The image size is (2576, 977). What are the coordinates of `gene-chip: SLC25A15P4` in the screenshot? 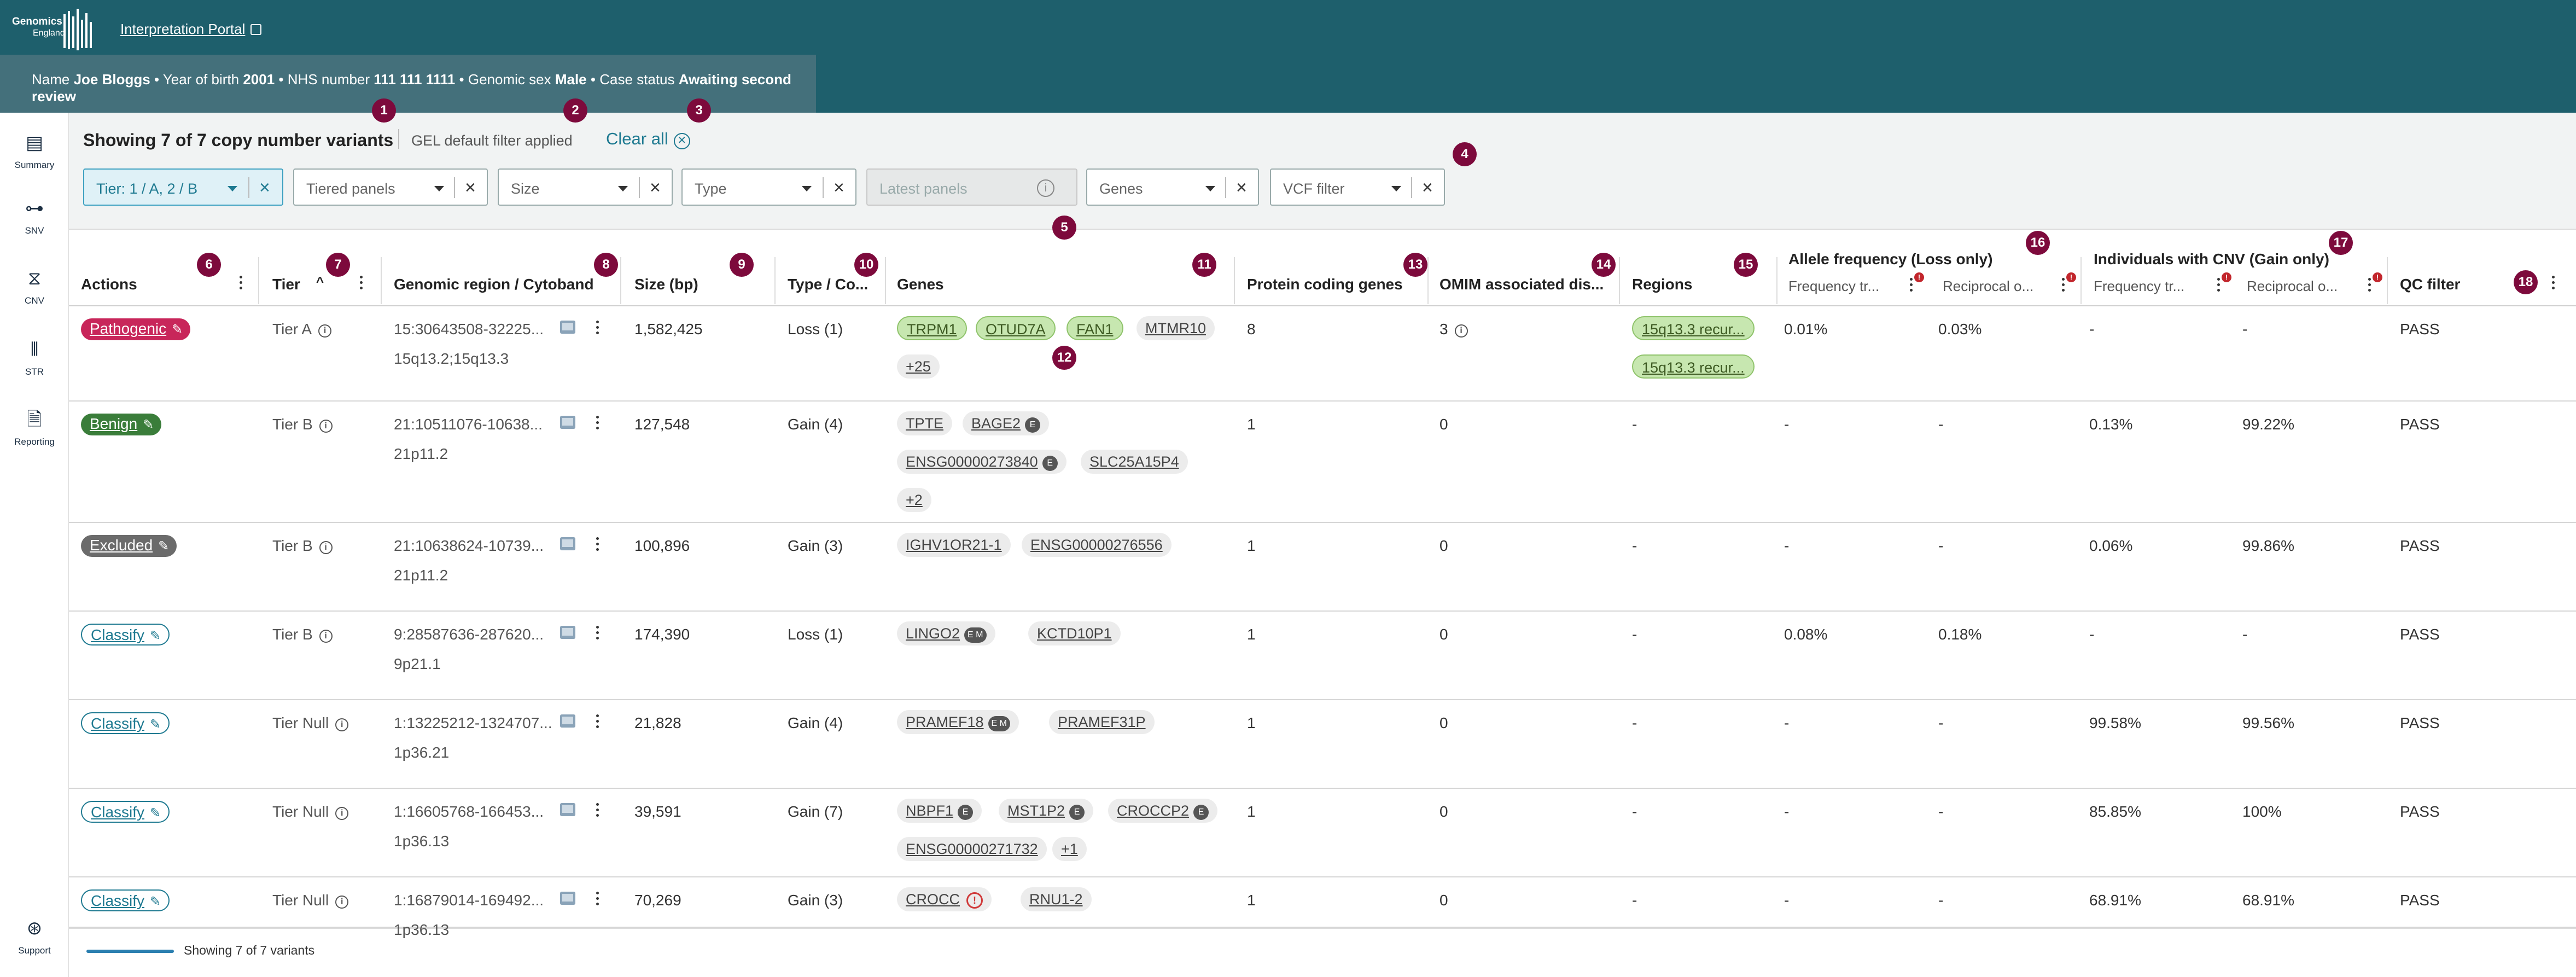 It's located at (1134, 462).